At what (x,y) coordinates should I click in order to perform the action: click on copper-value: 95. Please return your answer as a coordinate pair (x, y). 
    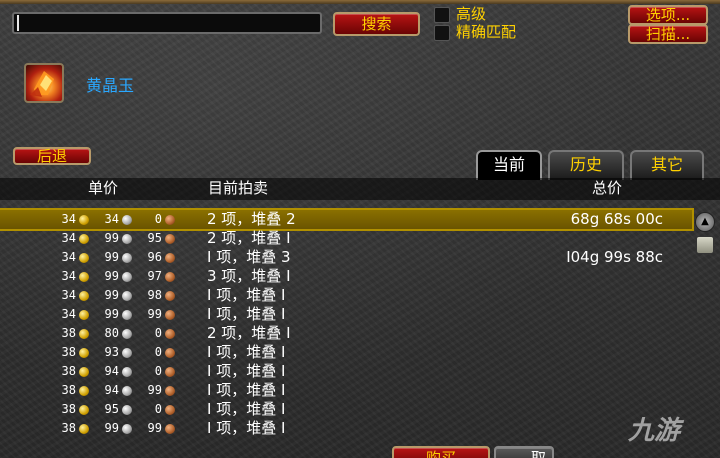
    Looking at the image, I should click on (154, 238).